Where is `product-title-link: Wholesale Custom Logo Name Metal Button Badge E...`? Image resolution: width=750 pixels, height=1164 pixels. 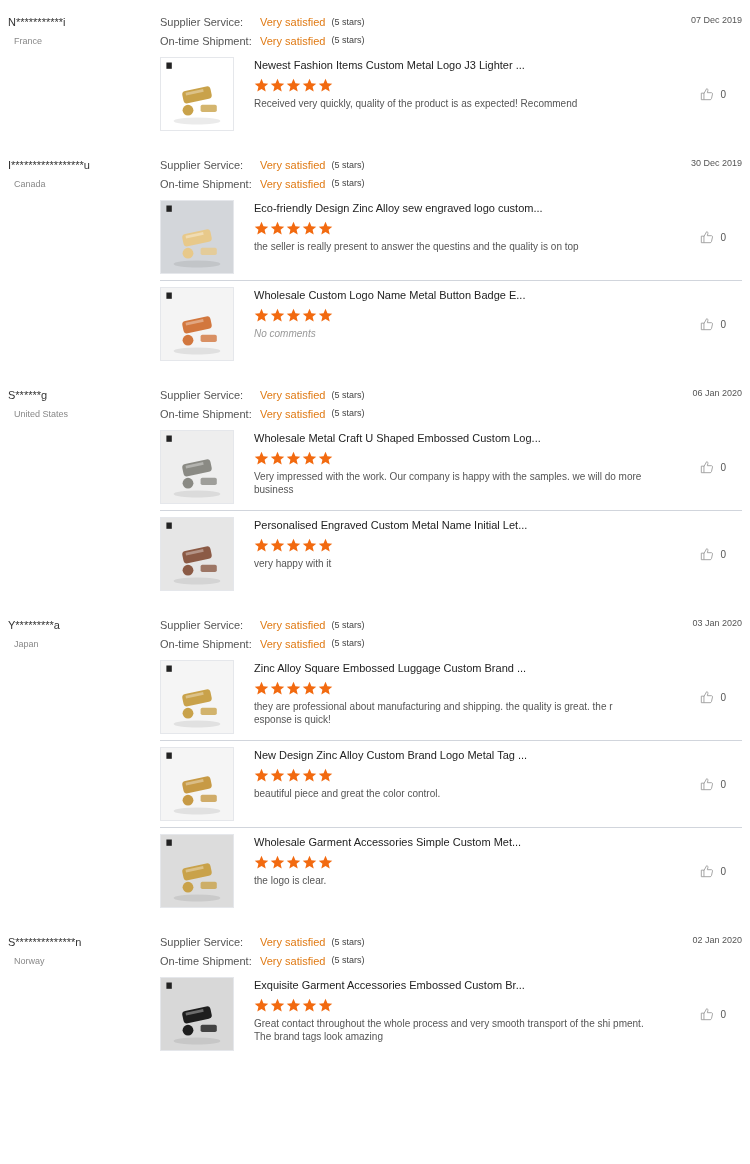
product-title-link: Wholesale Custom Logo Name Metal Button Badge E... is located at coordinates (467, 295).